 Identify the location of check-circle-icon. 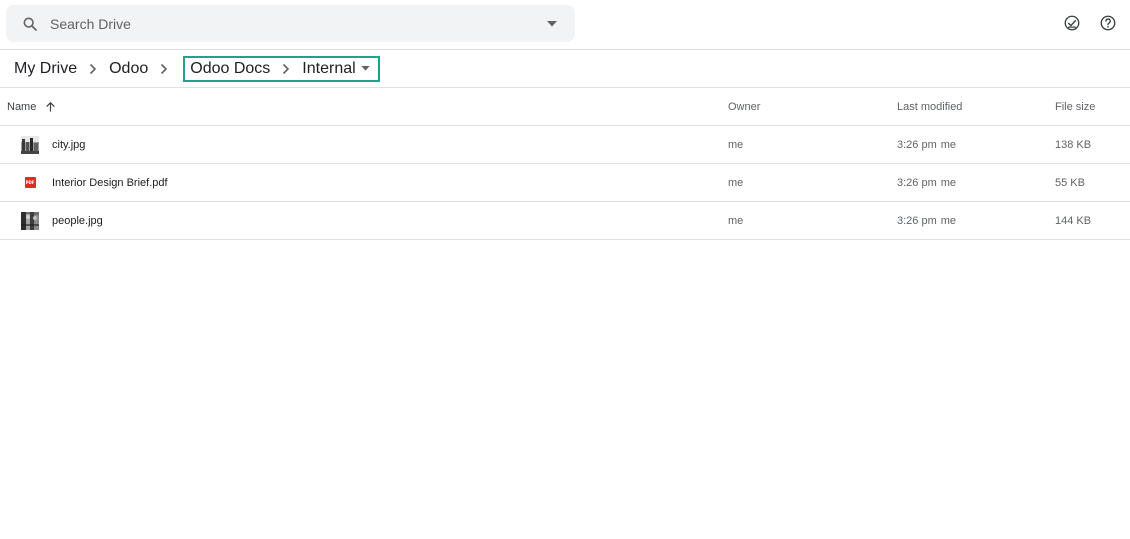
(1072, 23).